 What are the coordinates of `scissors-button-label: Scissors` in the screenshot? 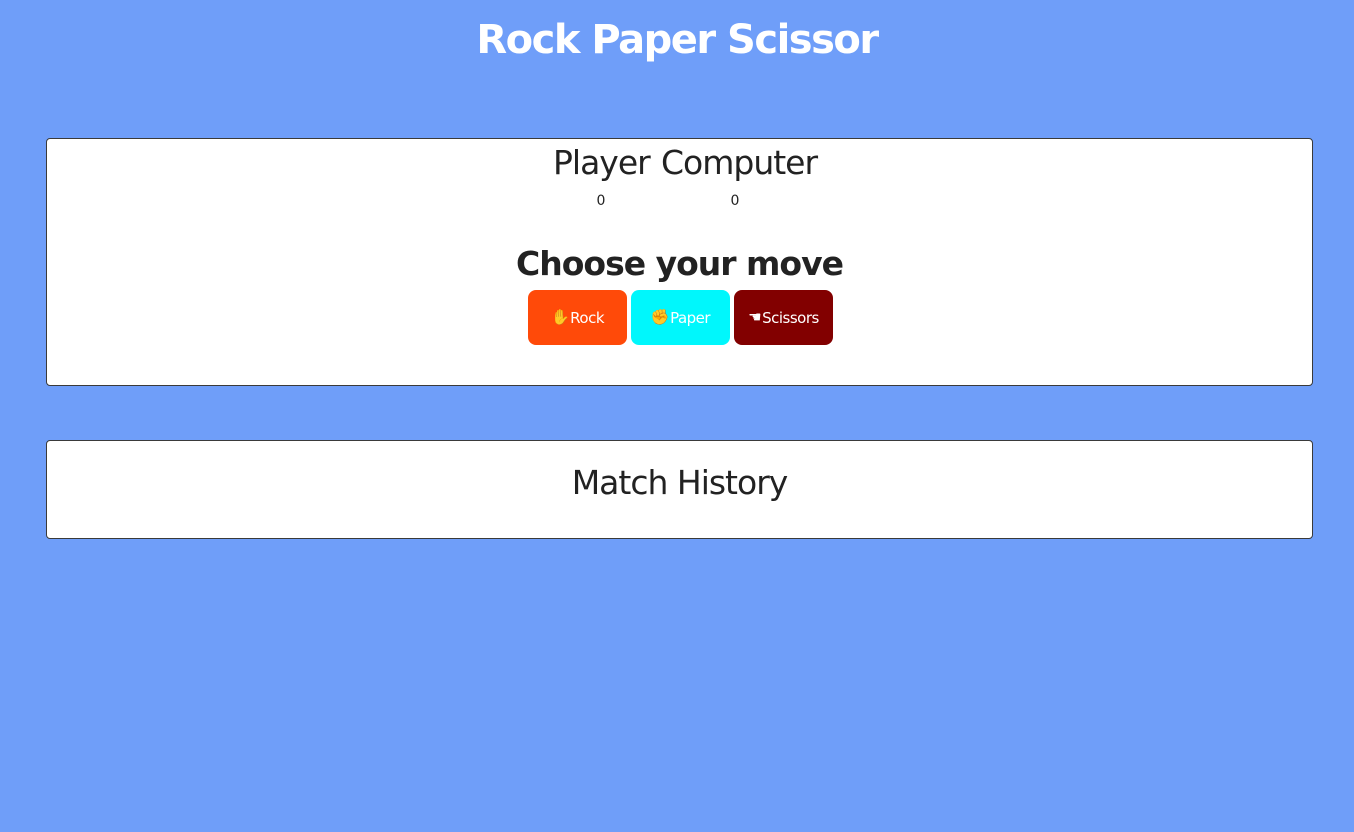 It's located at (790, 317).